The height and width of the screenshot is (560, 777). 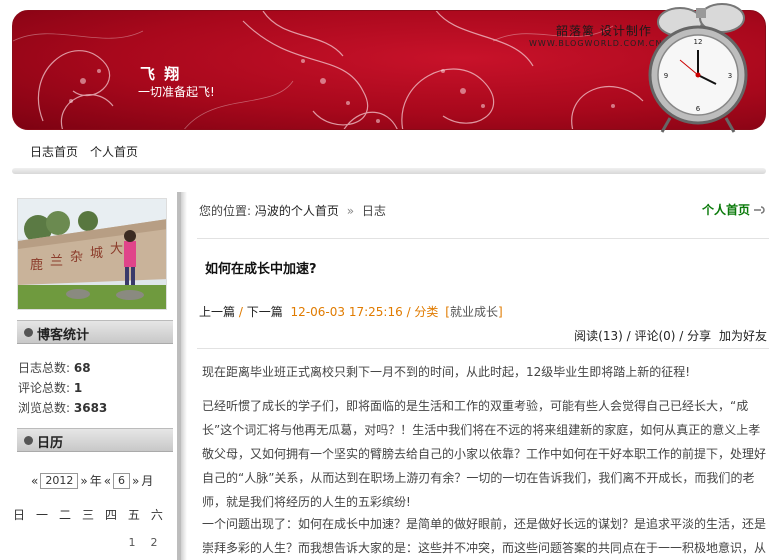 What do you see at coordinates (34, 481) in the screenshot?
I see `prev-year-button: «` at bounding box center [34, 481].